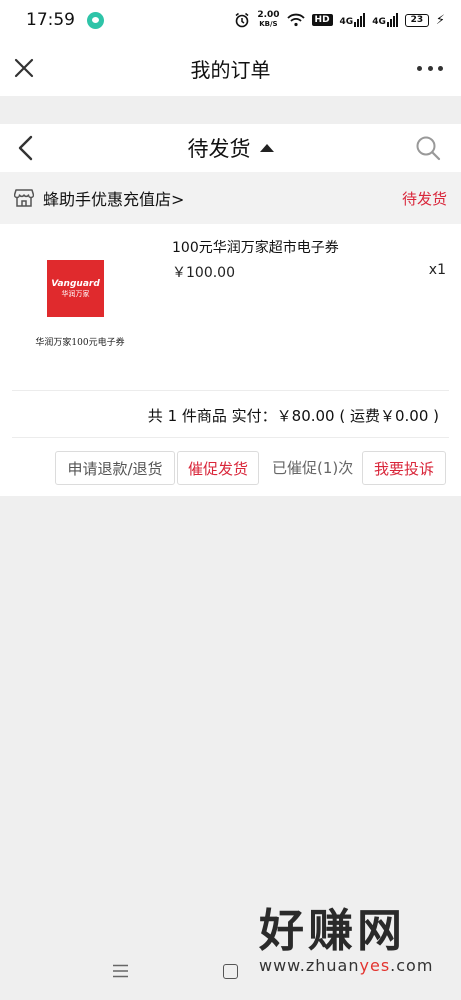 The width and height of the screenshot is (461, 1000). Describe the element at coordinates (416, 20) in the screenshot. I see `battery-icon: 23` at that location.